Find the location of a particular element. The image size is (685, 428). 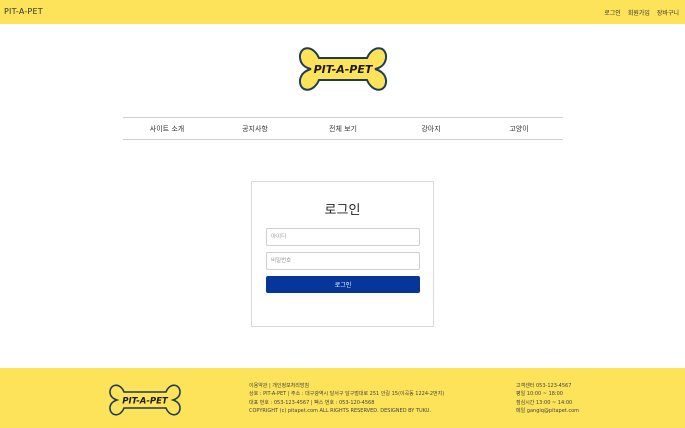

main-nav: 사이트 소개 공지사항 전체 보기 강아지 고양이 is located at coordinates (343, 128).